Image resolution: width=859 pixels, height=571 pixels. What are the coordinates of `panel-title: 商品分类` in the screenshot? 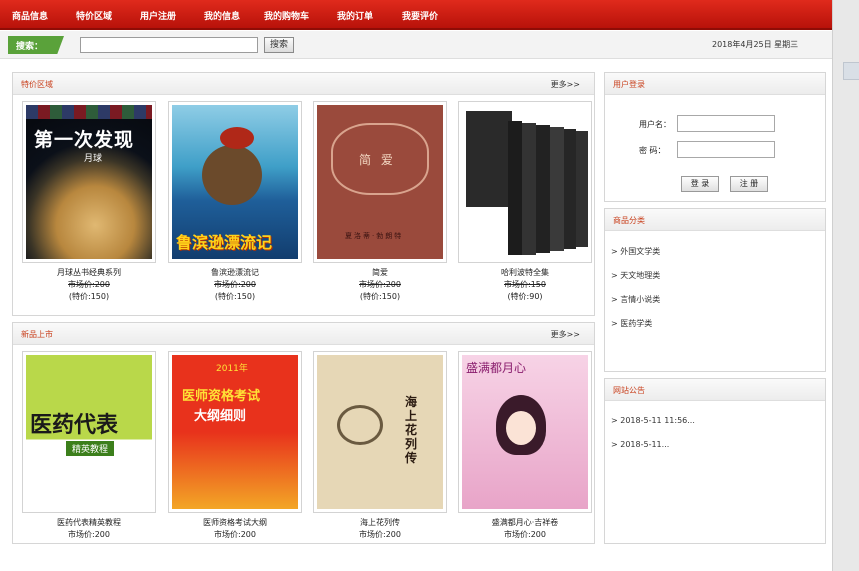 It's located at (629, 220).